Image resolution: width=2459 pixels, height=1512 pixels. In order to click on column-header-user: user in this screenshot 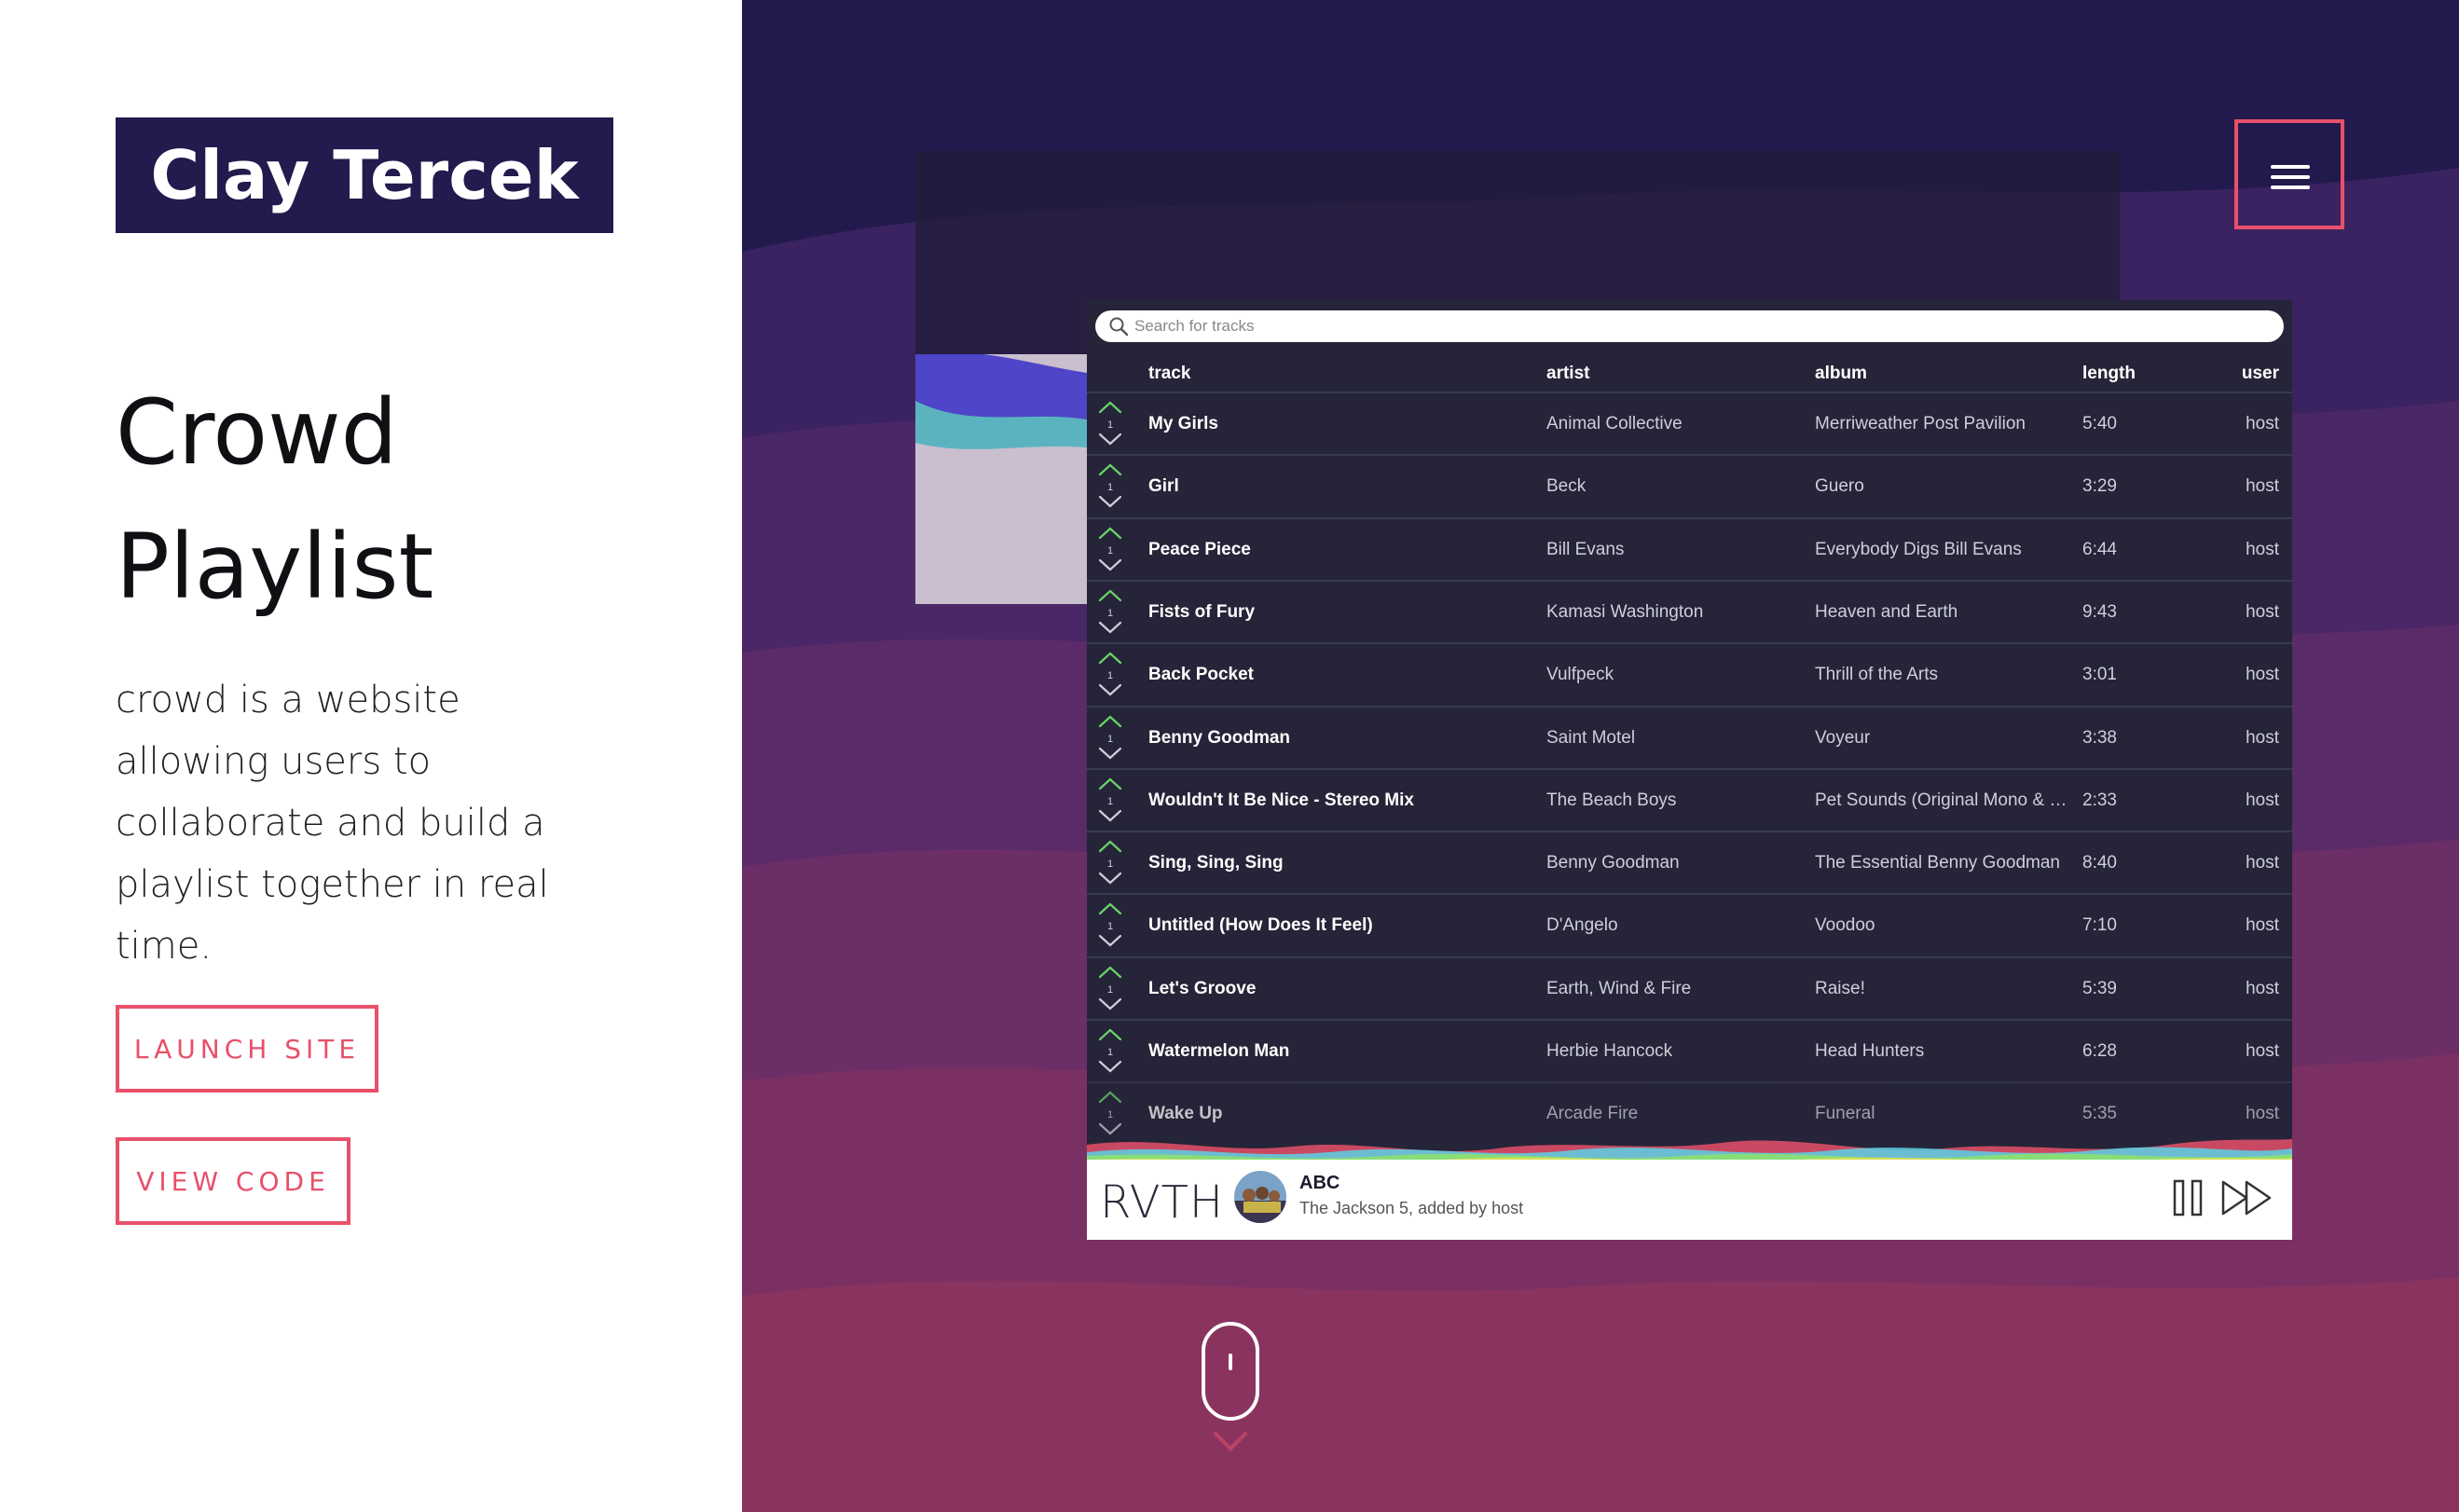, I will do `click(2260, 374)`.